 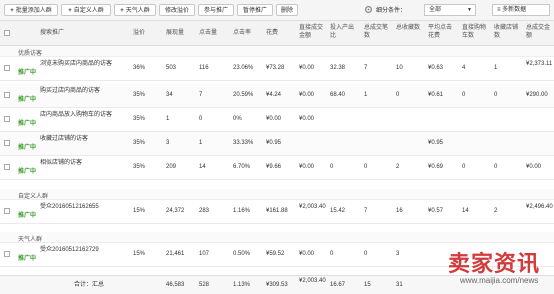 What do you see at coordinates (539, 64) in the screenshot?
I see `cell-total: ¥2,373.11` at bounding box center [539, 64].